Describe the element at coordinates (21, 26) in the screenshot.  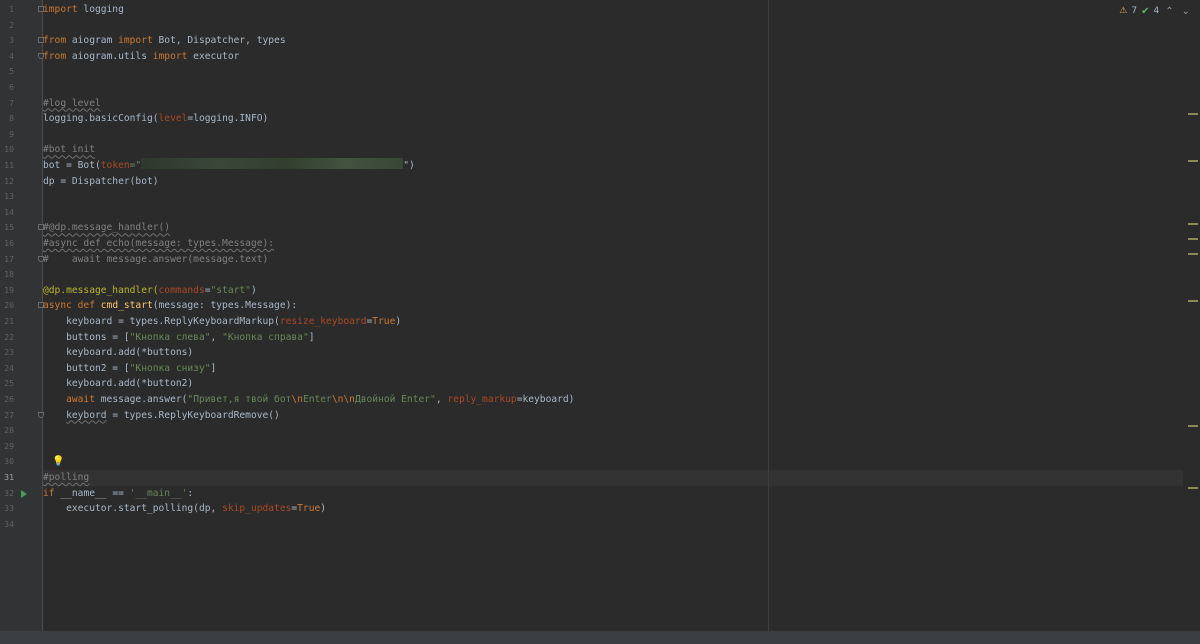
I see `gutter-line: 2` at that location.